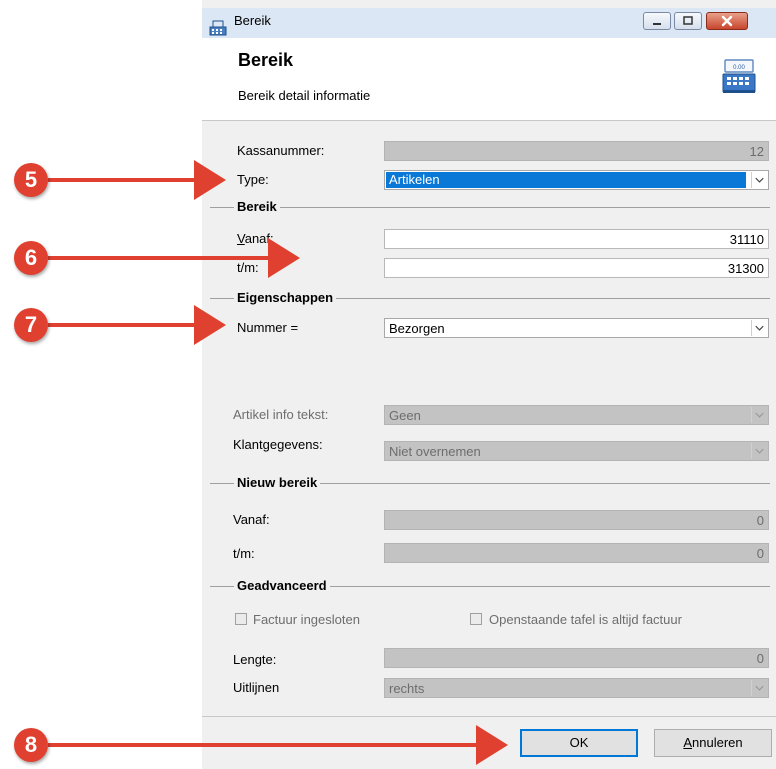 Image resolution: width=776 pixels, height=769 pixels. What do you see at coordinates (31, 325) in the screenshot?
I see `callout-badge-7: 7` at bounding box center [31, 325].